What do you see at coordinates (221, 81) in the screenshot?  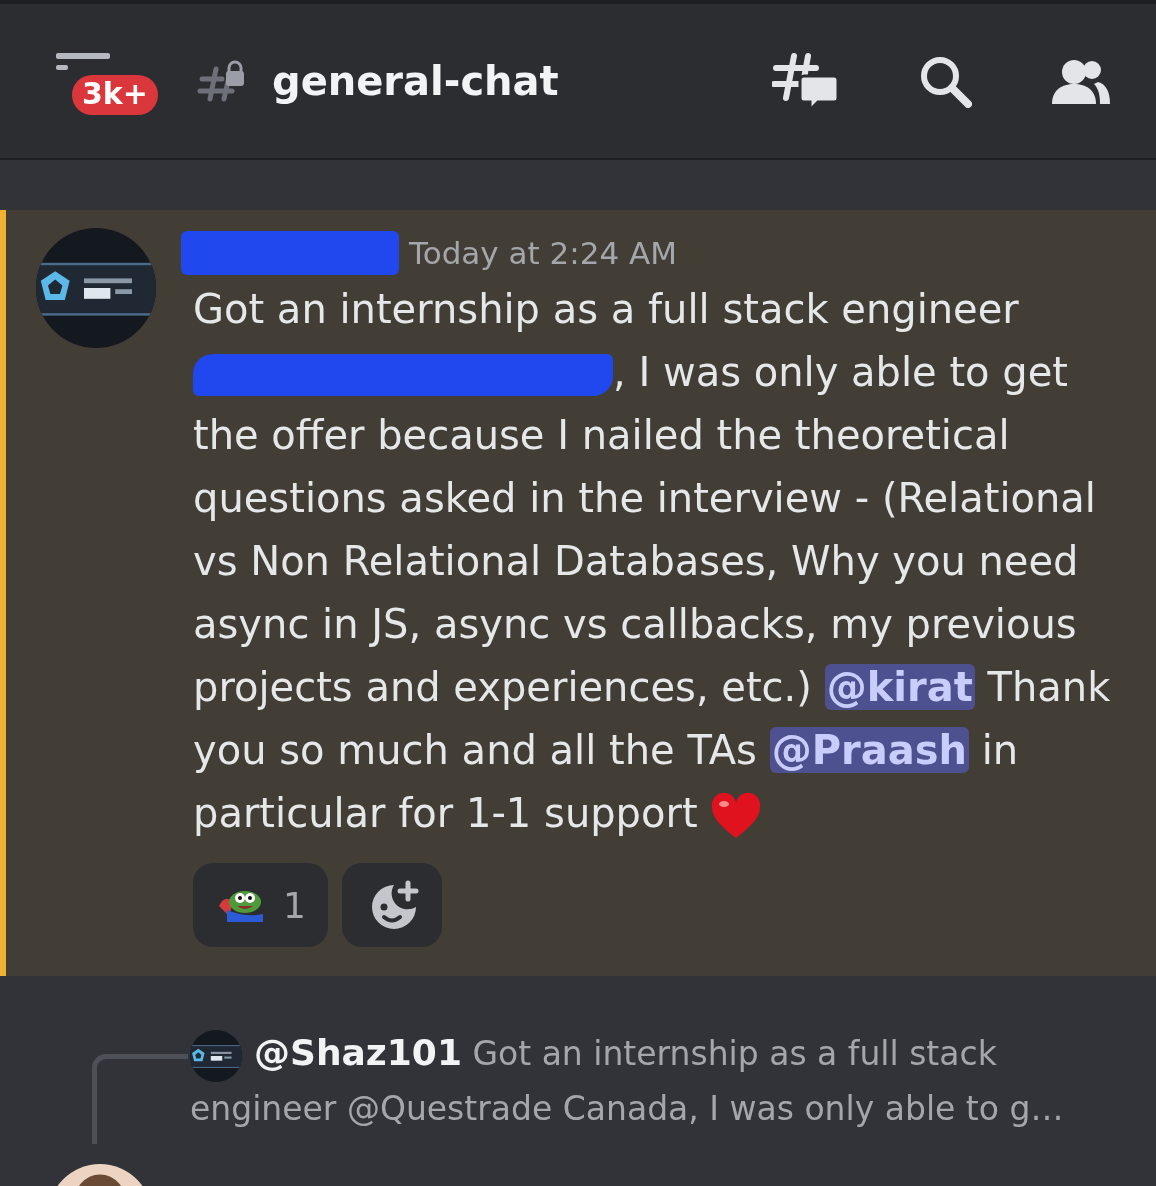 I see `locked-channel-icon` at bounding box center [221, 81].